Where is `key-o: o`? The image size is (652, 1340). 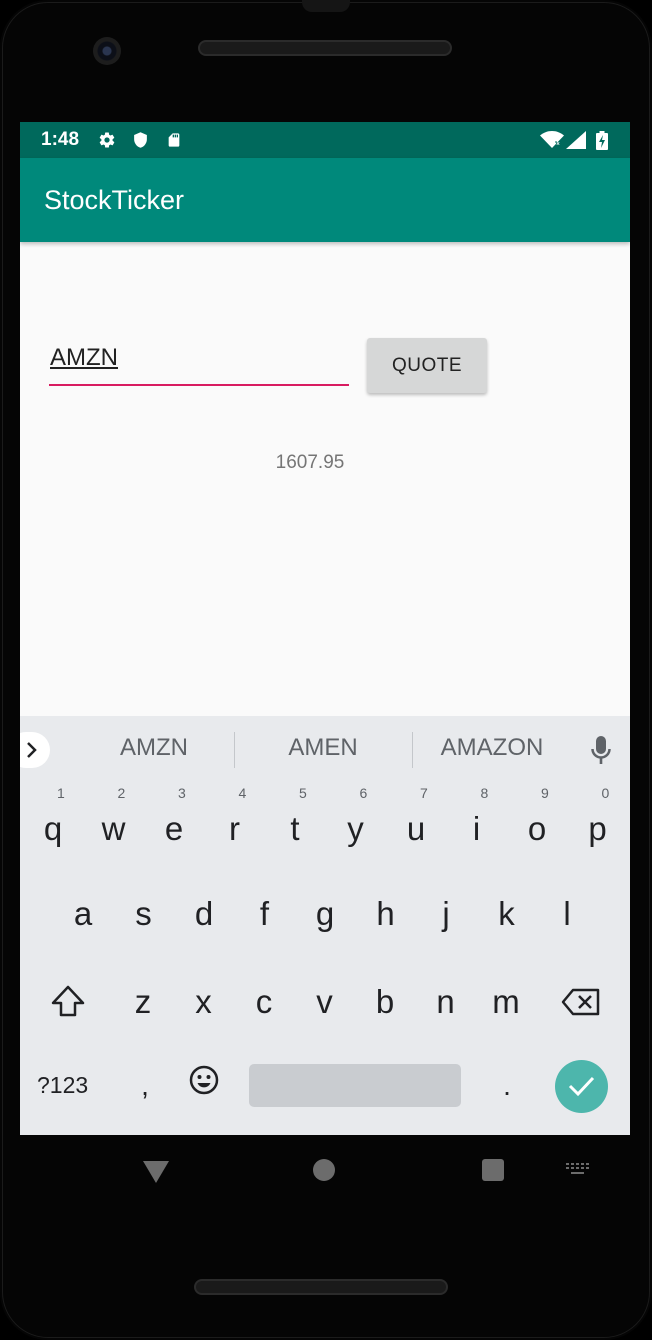 key-o: o is located at coordinates (537, 829).